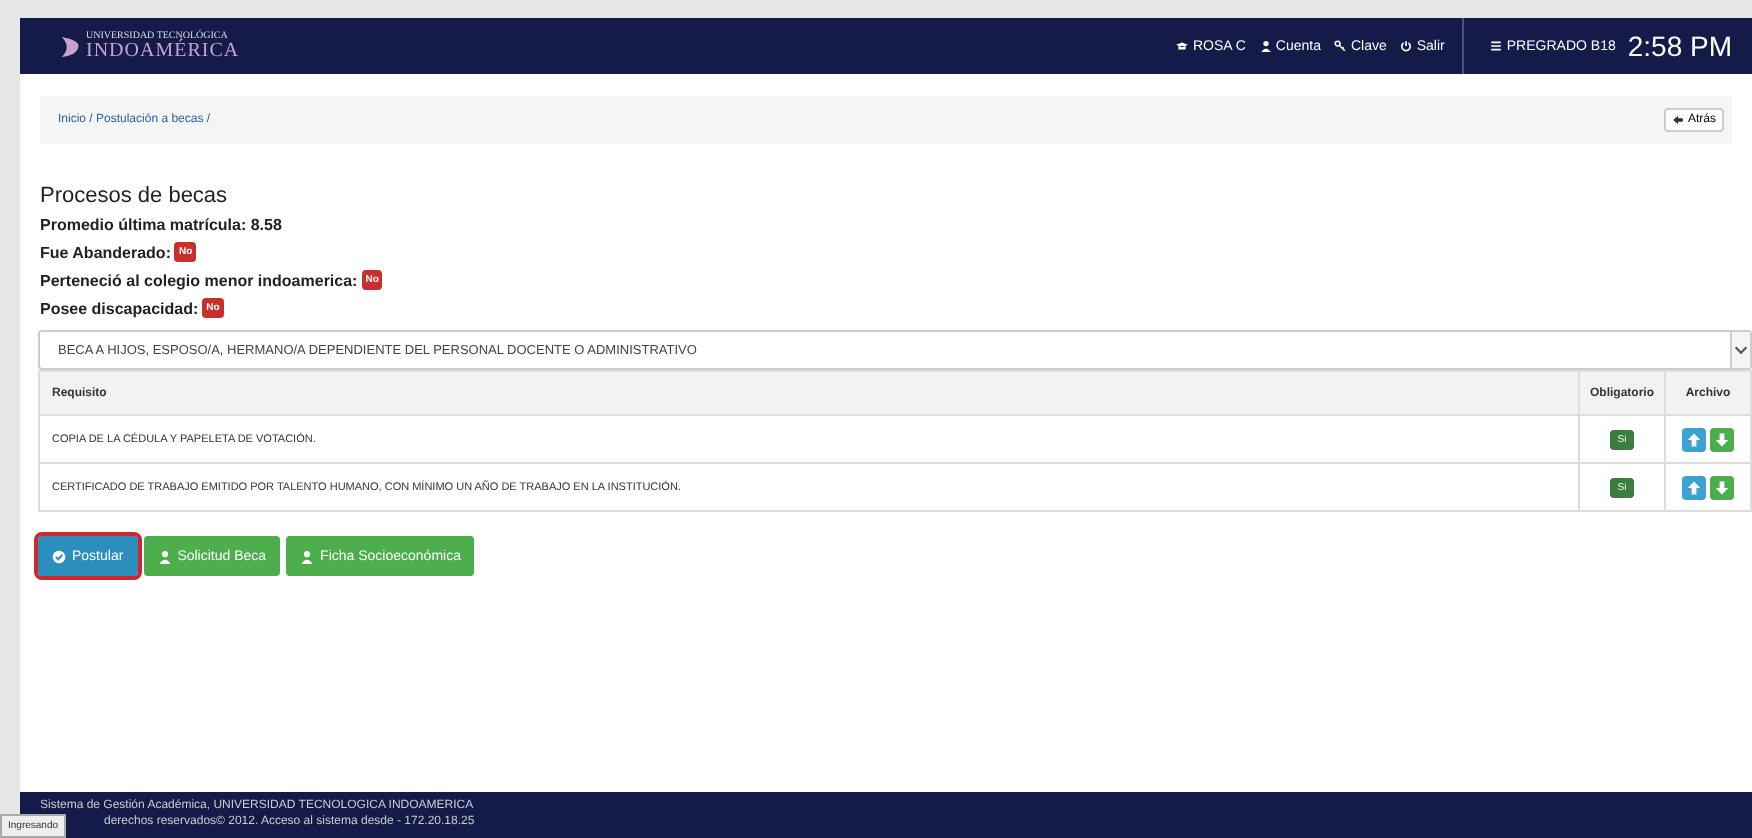 The image size is (1752, 838). I want to click on user-hat-icon, so click(1182, 46).